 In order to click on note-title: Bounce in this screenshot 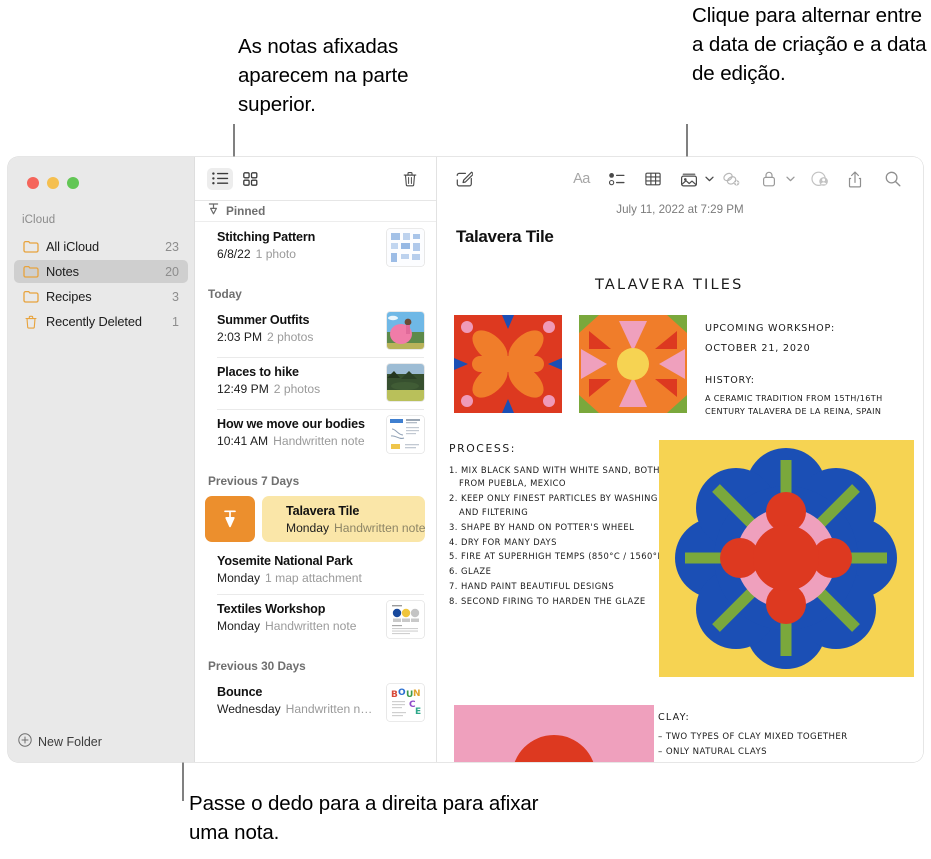, I will do `click(240, 692)`.